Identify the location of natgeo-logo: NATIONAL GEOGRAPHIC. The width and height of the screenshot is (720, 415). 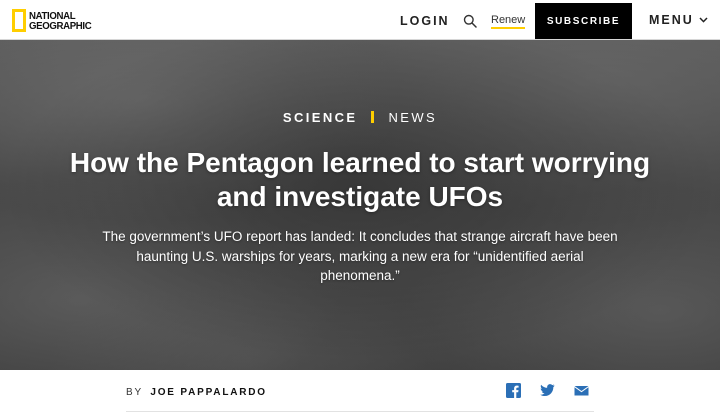
(54, 20).